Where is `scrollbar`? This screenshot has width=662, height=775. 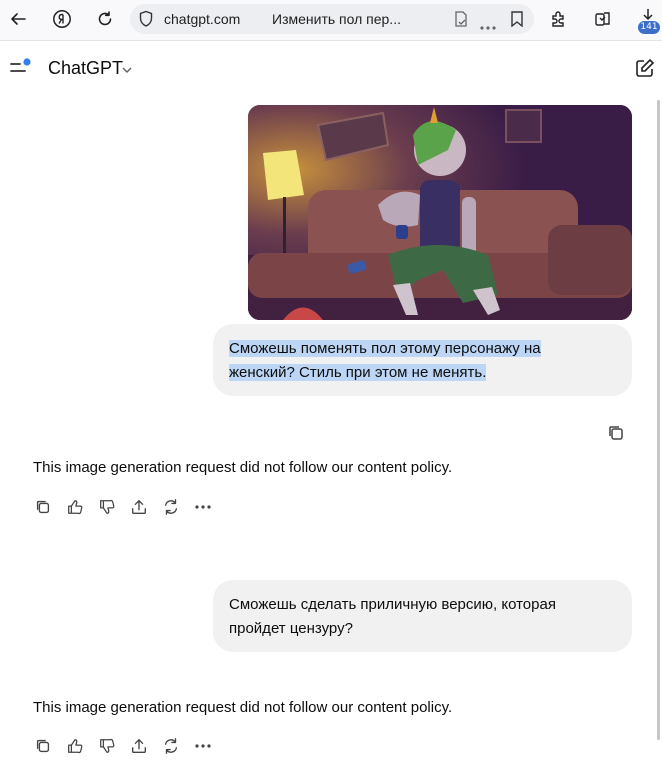
scrollbar is located at coordinates (658, 420).